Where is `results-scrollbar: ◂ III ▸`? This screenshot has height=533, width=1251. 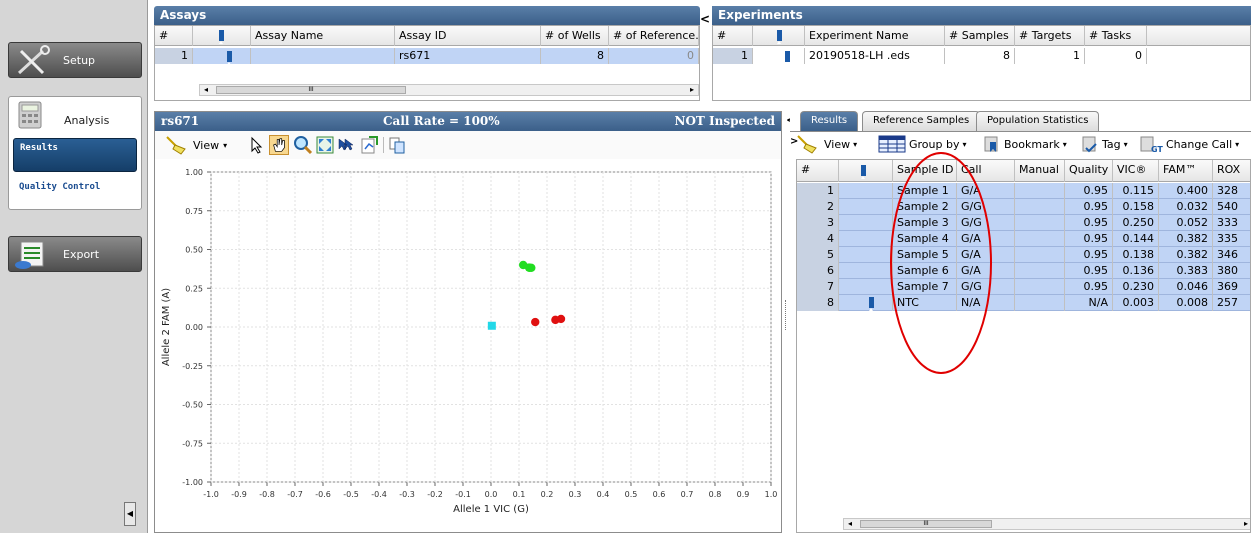
results-scrollbar: ◂ III ▸ is located at coordinates (1046, 524).